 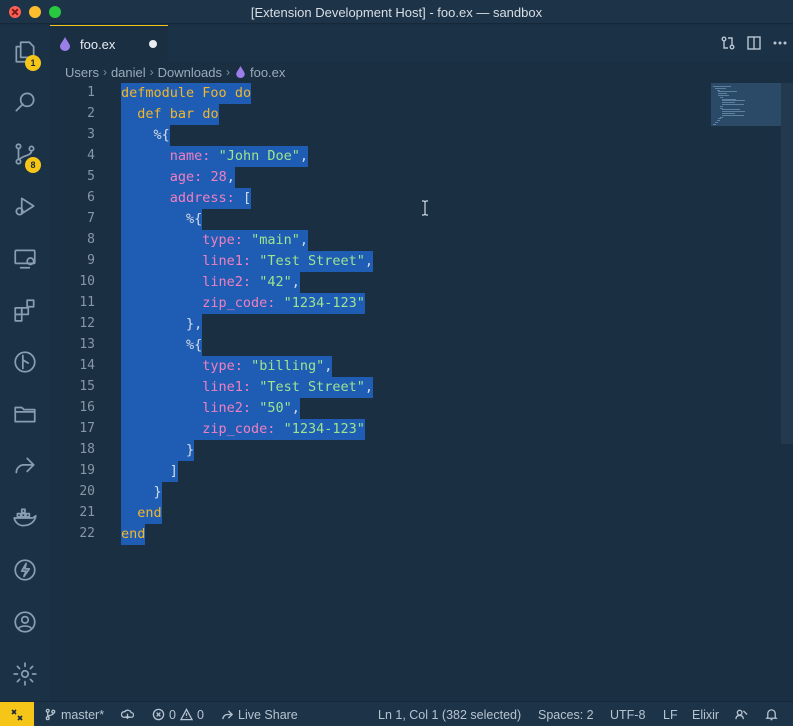 What do you see at coordinates (25, 258) in the screenshot?
I see `remote-explorer-button` at bounding box center [25, 258].